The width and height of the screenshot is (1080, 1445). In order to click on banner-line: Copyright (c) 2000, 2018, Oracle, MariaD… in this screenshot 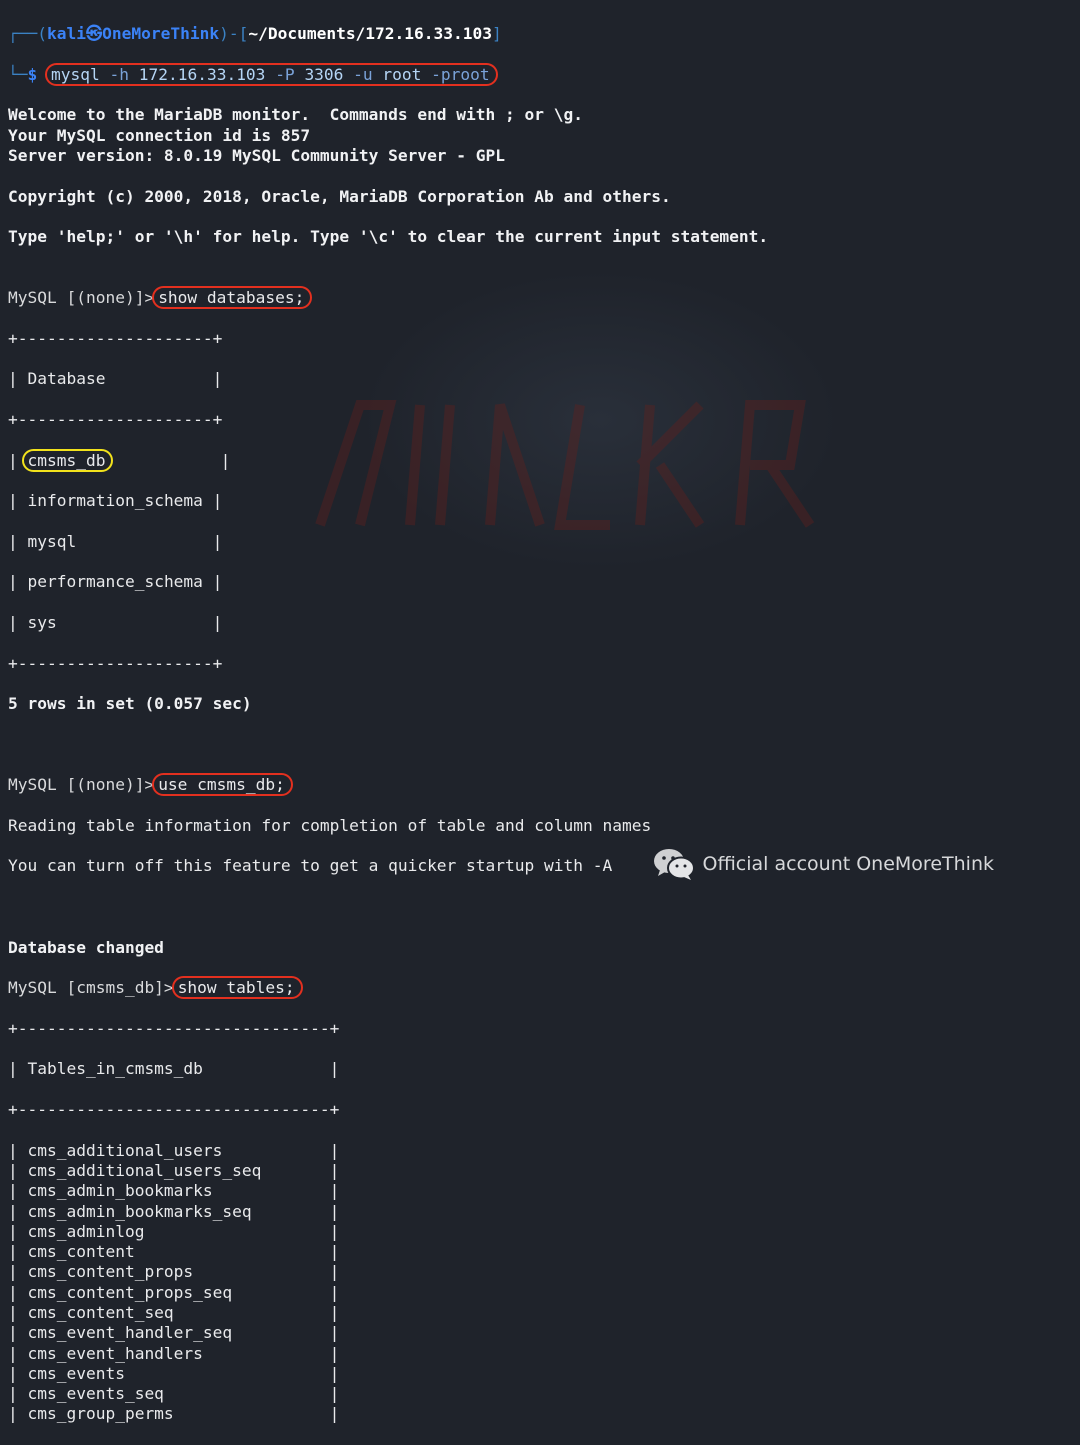, I will do `click(339, 196)`.